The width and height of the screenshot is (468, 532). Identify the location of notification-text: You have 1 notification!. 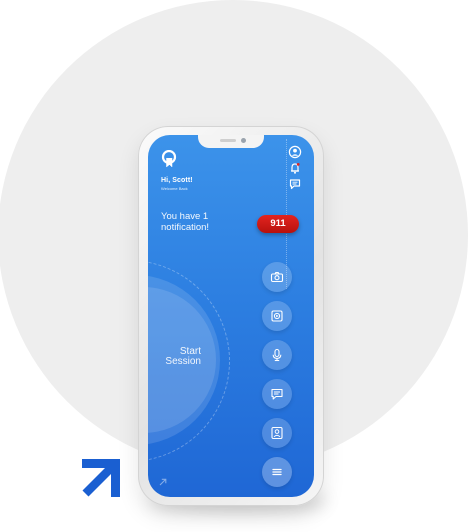
(185, 222).